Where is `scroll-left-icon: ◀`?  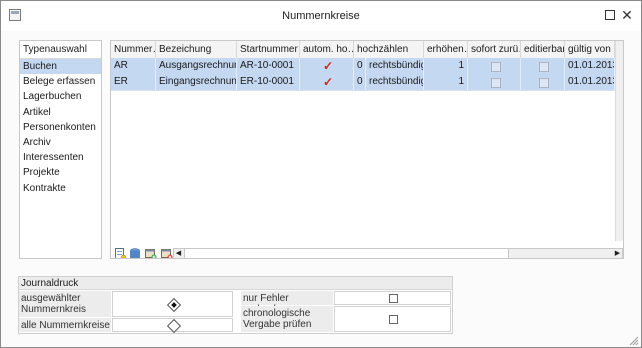
scroll-left-icon: ◀ is located at coordinates (178, 253).